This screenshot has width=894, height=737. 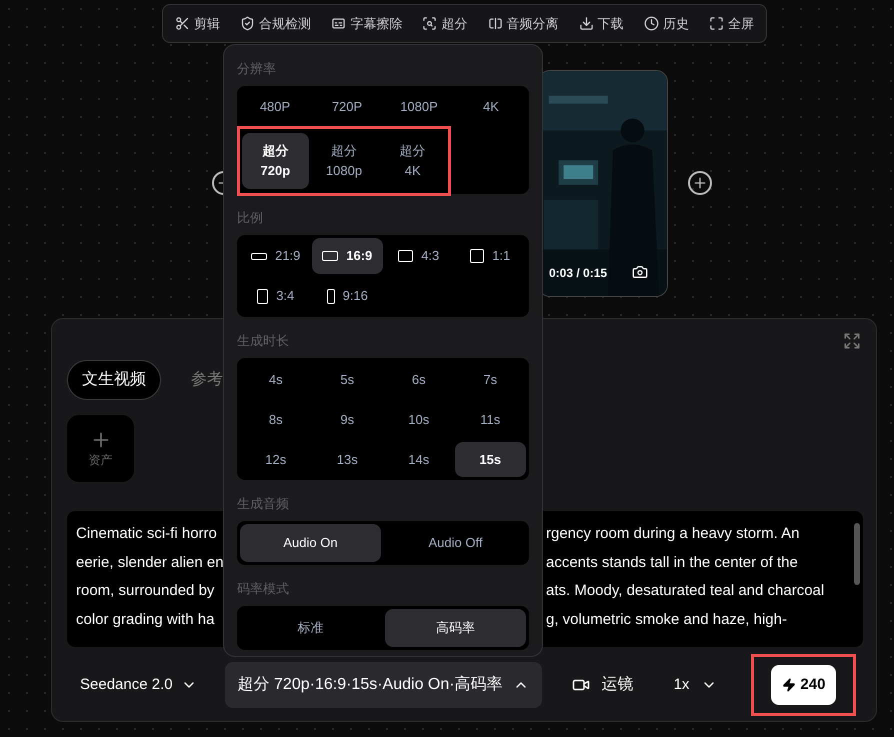 What do you see at coordinates (263, 589) in the screenshot?
I see `section-label: 码率模式` at bounding box center [263, 589].